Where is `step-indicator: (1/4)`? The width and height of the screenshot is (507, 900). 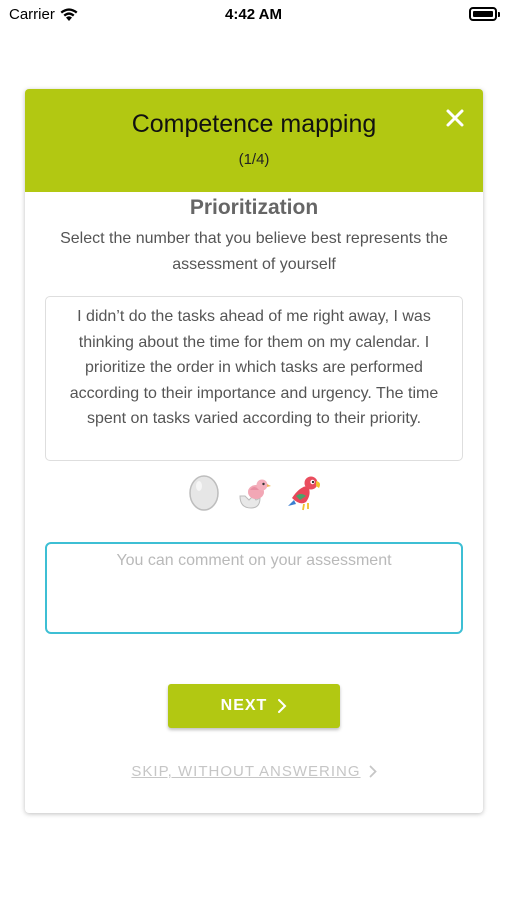
step-indicator: (1/4) is located at coordinates (254, 159).